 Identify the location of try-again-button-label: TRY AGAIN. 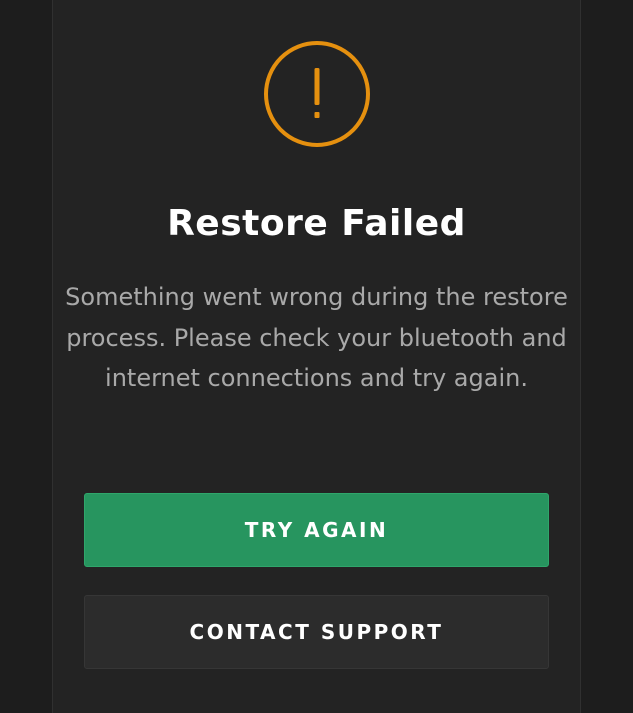
(316, 530).